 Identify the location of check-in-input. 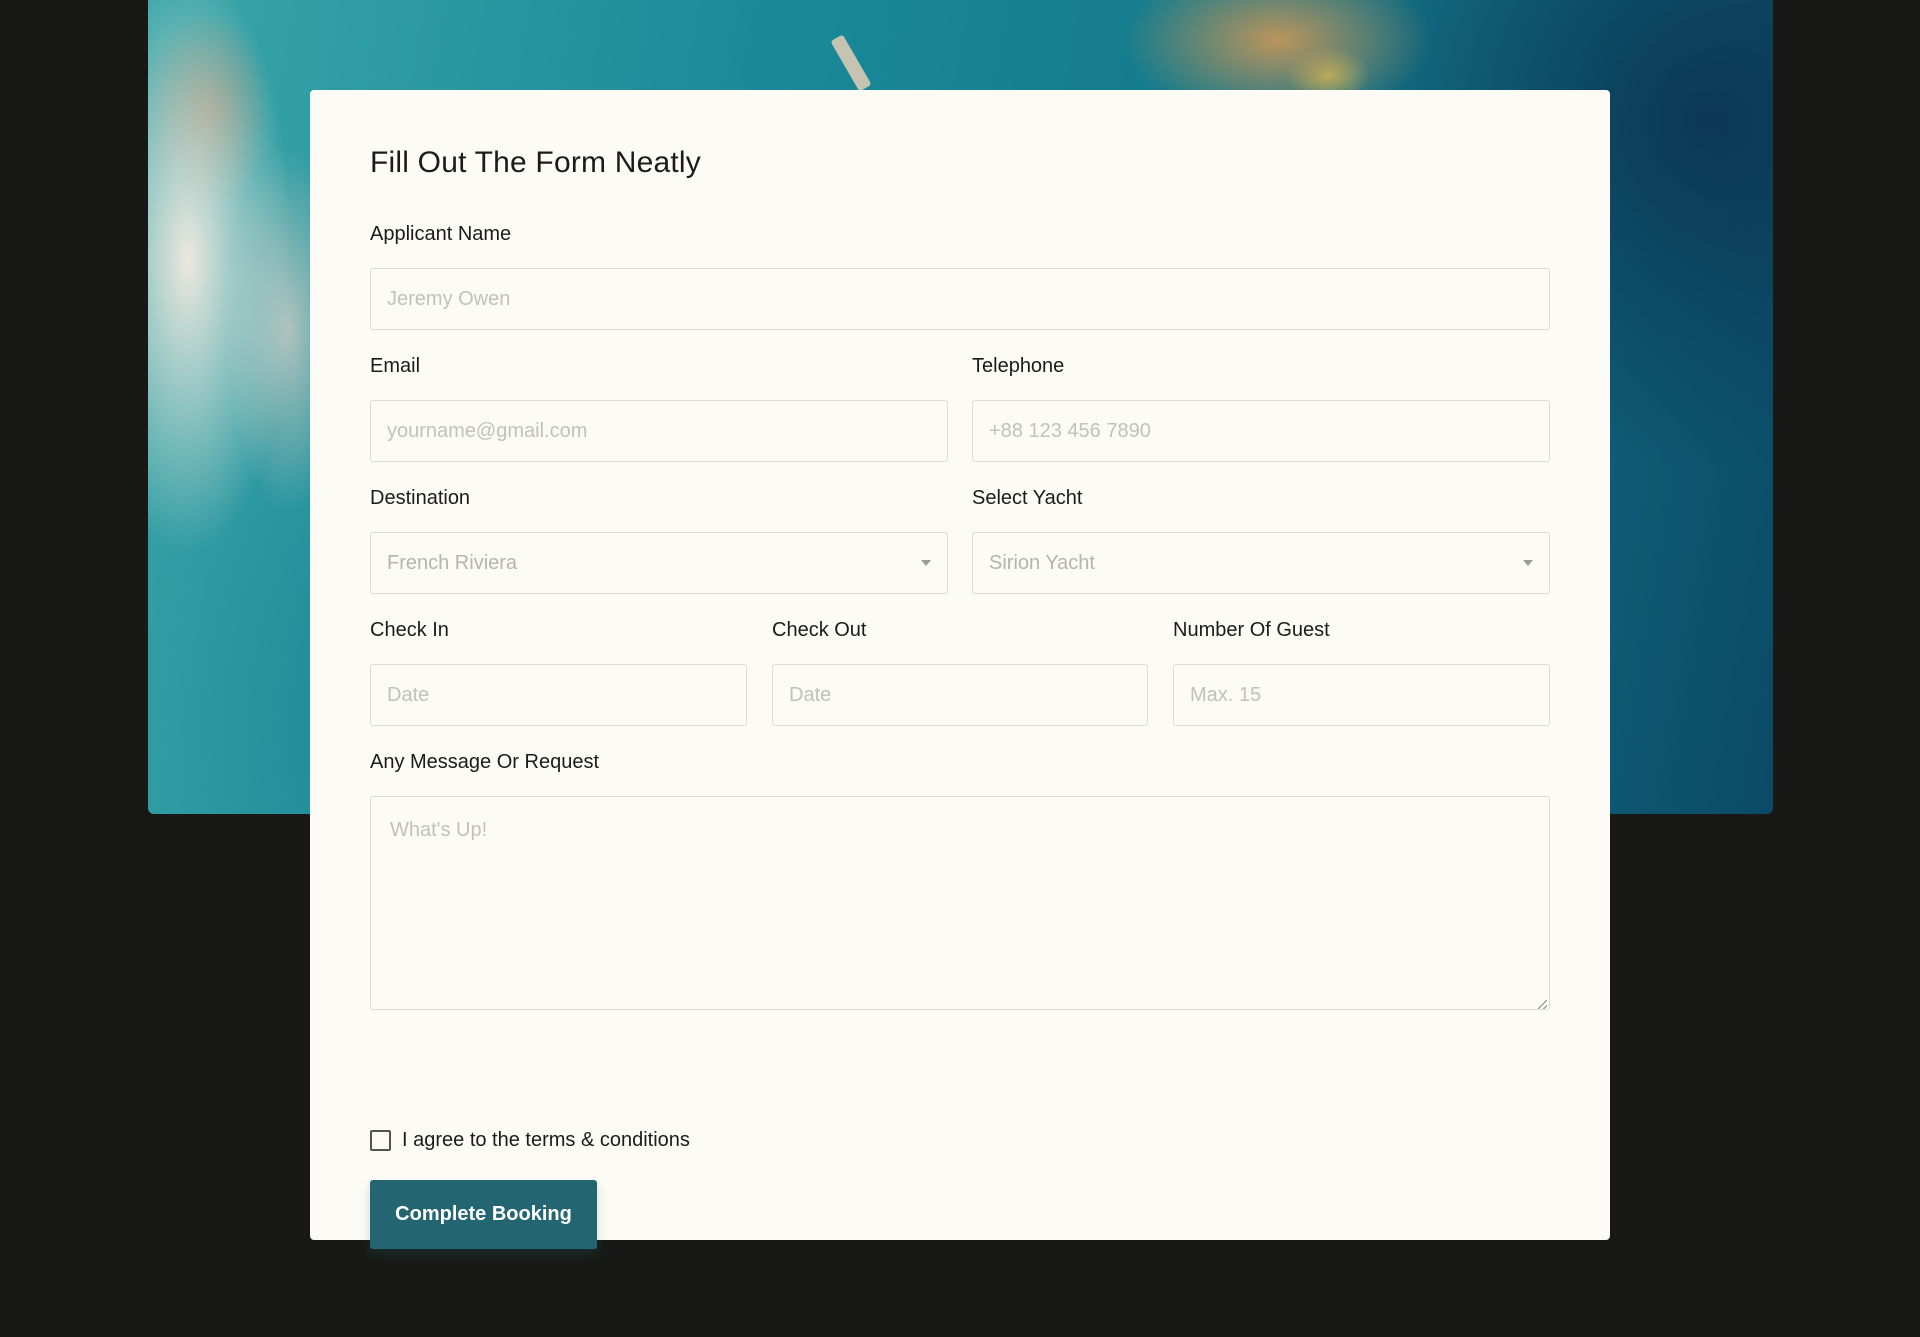
(558, 695).